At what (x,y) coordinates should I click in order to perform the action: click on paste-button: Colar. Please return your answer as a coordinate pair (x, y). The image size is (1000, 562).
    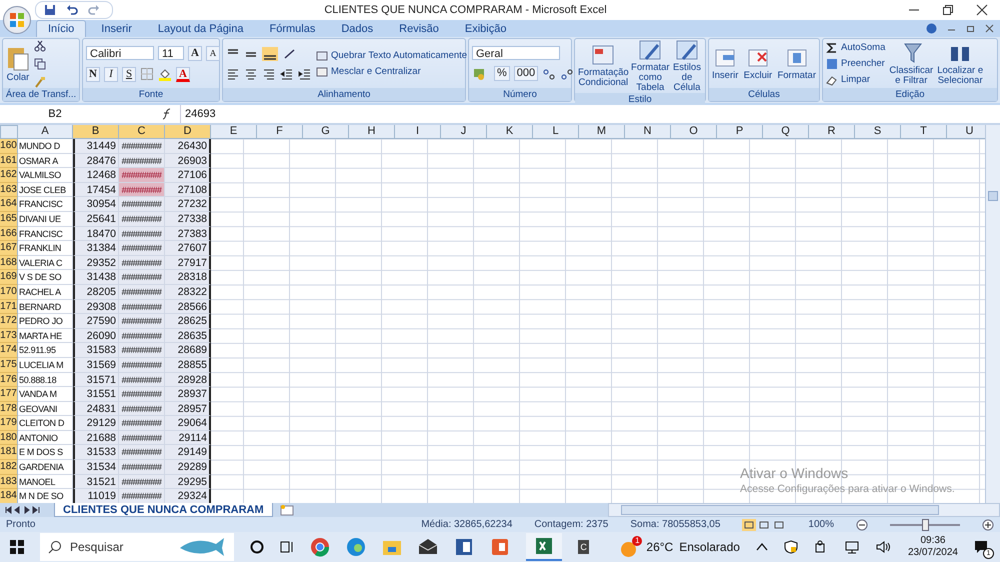
    Looking at the image, I should click on (18, 63).